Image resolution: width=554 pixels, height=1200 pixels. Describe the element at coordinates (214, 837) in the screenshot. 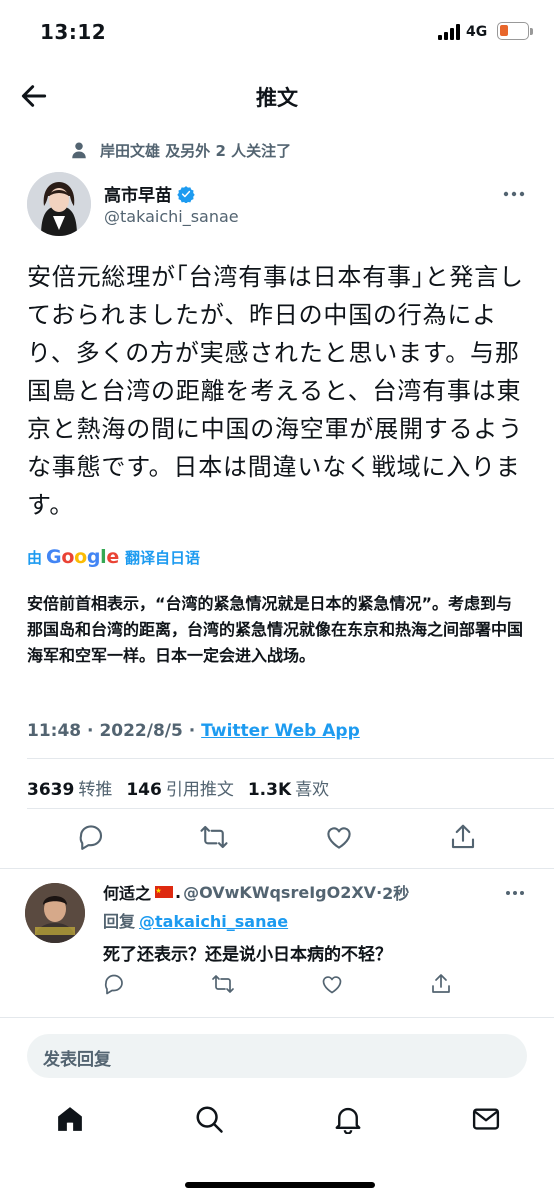

I see `retweet-icon` at that location.